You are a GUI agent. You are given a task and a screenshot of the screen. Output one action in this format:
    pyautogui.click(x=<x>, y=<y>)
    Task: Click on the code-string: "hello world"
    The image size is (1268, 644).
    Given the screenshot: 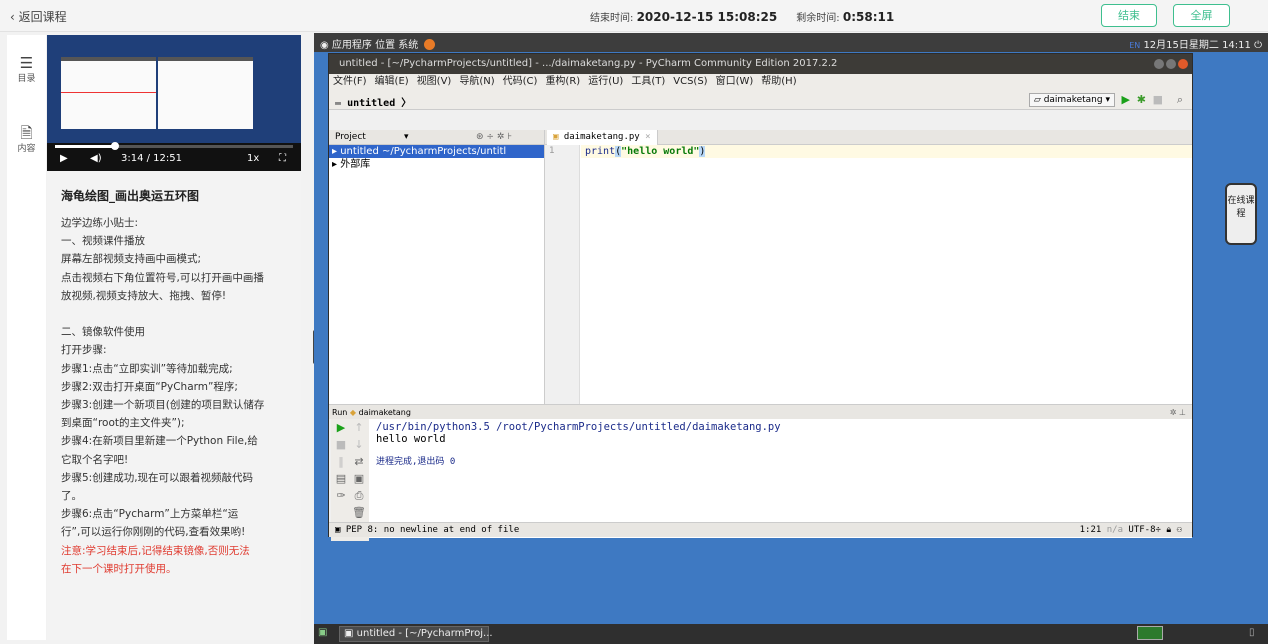 What is the action you would take?
    pyautogui.click(x=660, y=151)
    